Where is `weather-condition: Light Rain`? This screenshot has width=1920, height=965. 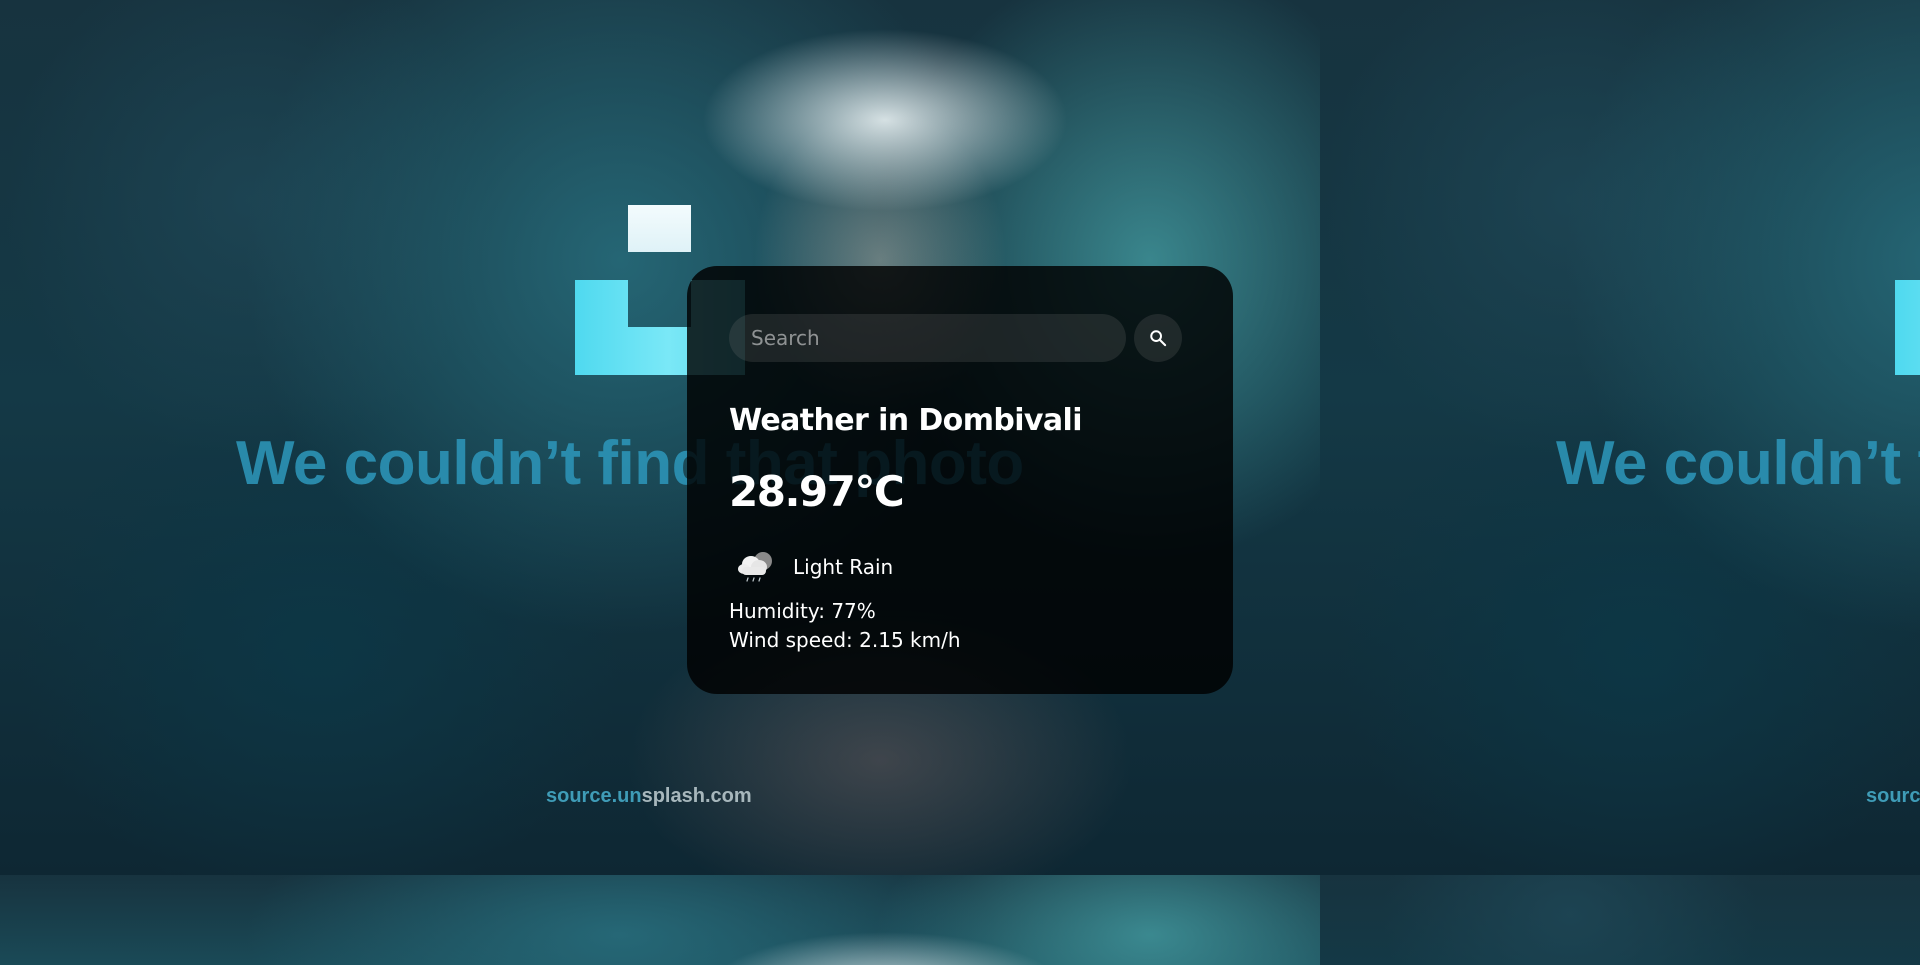
weather-condition: Light Rain is located at coordinates (960, 567).